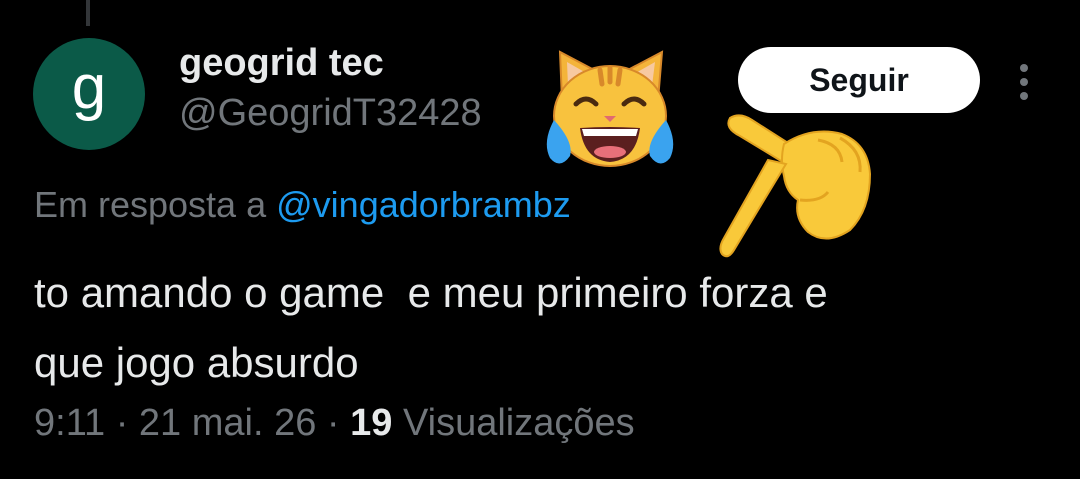  What do you see at coordinates (69, 423) in the screenshot?
I see `tweet-time: 9:11` at bounding box center [69, 423].